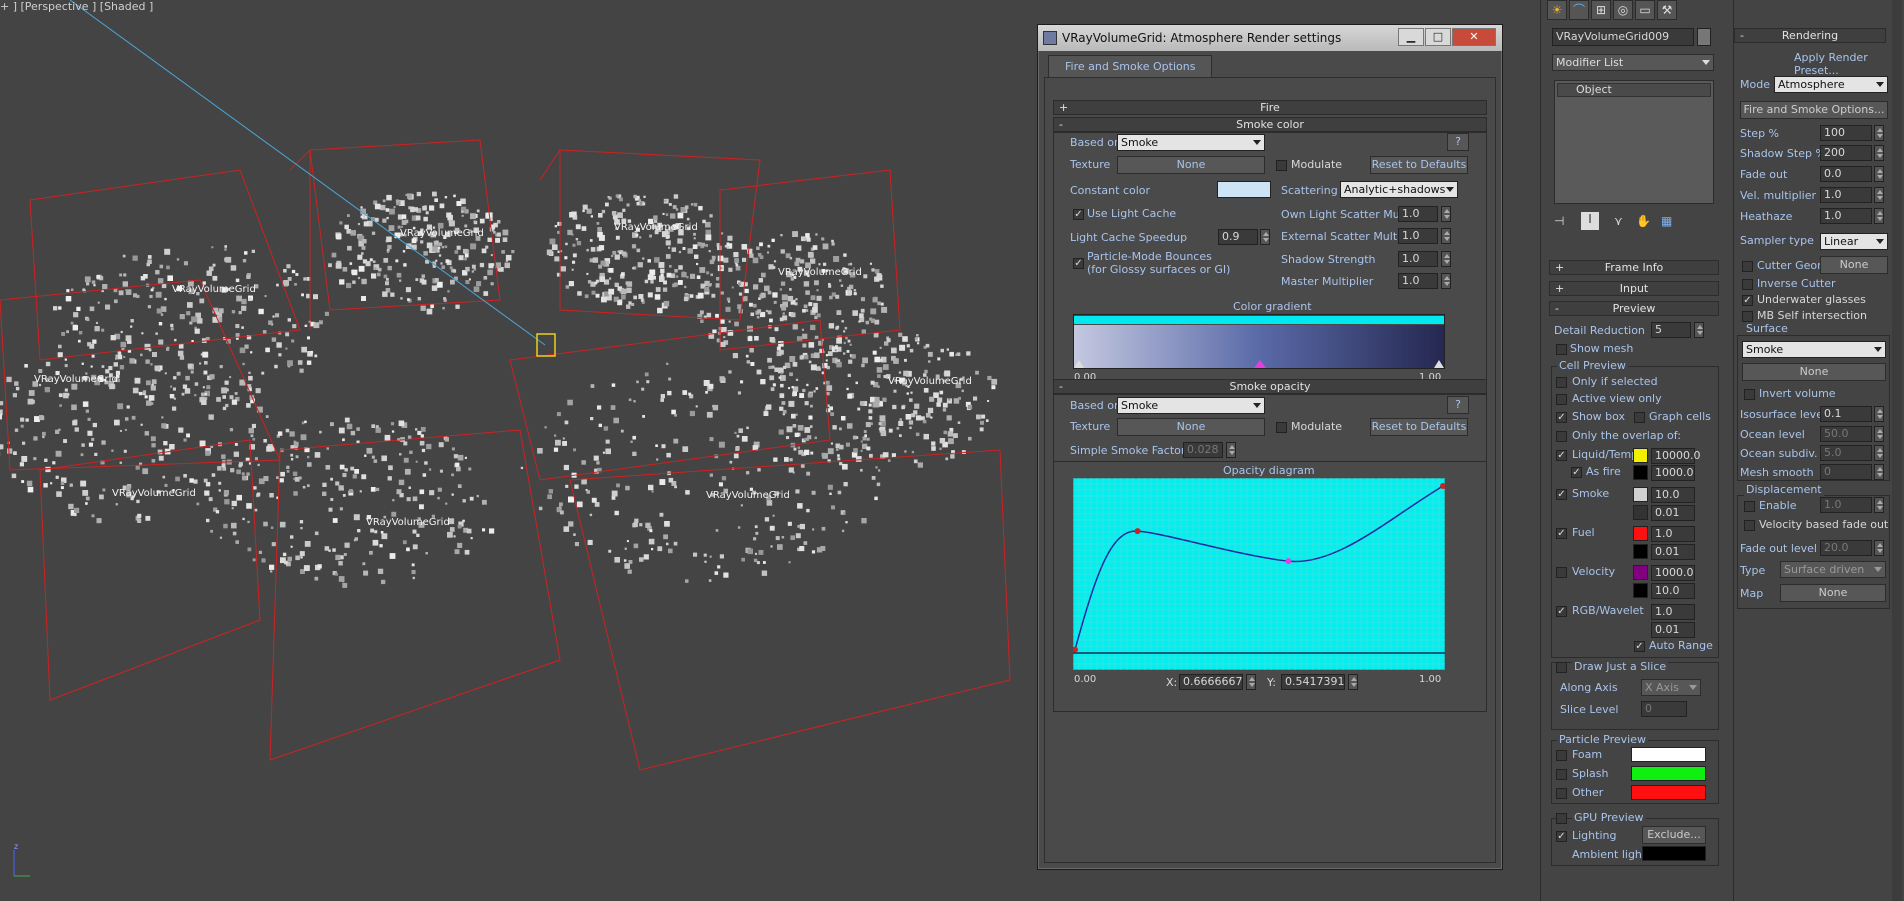 This screenshot has width=1904, height=901. I want to click on detail-reduction-spinner: 5, so click(1671, 330).